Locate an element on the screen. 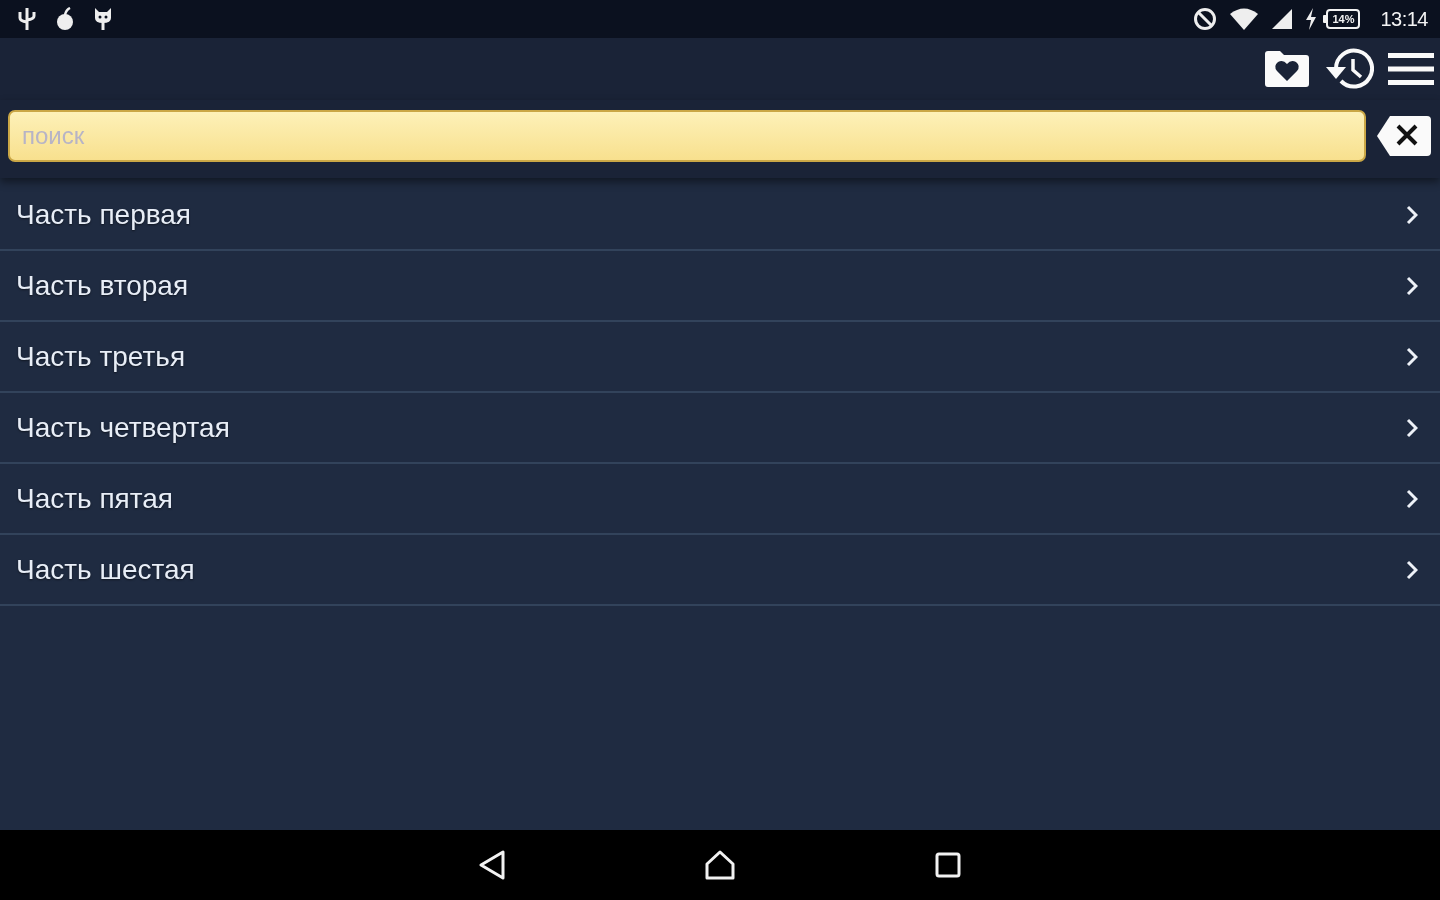 This screenshot has width=1440, height=900. list-item: Часть вторая is located at coordinates (720, 286).